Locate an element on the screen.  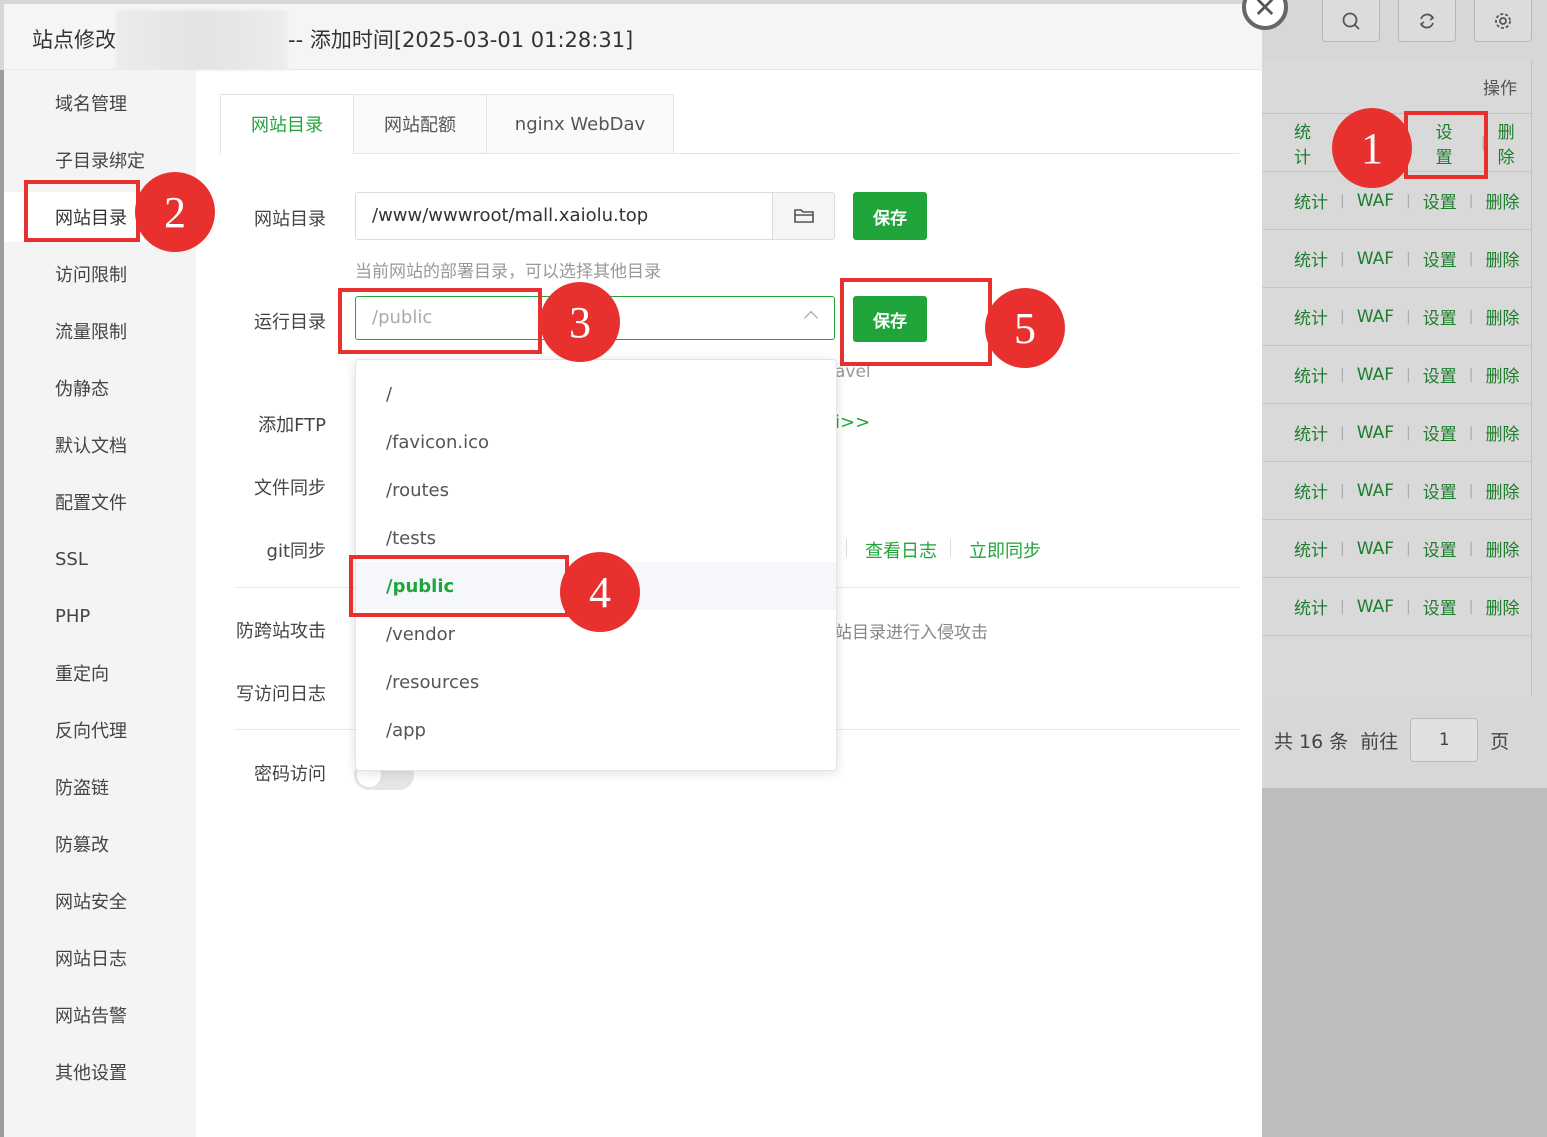
pagination-goto-label: 前往 is located at coordinates (1379, 741).